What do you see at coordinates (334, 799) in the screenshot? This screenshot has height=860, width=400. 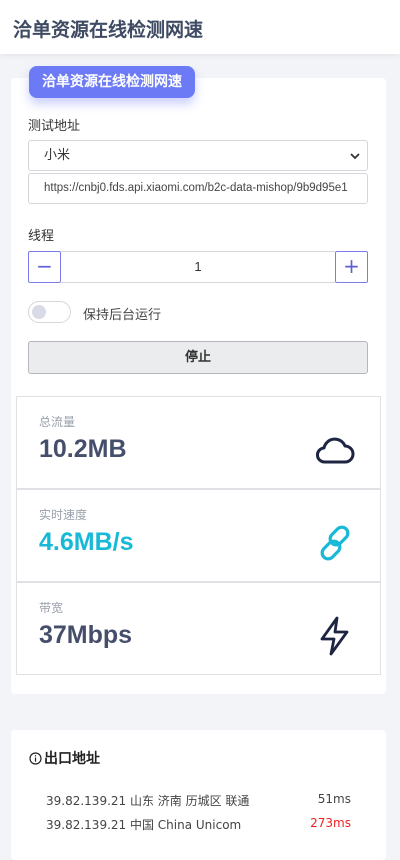 I see `latency: 51ms` at bounding box center [334, 799].